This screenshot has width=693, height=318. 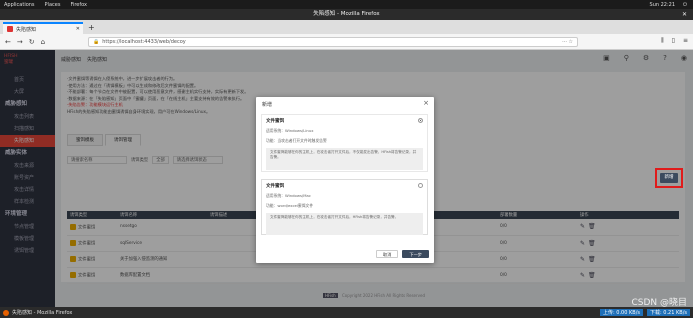 I want to click on back-icon: ←, so click(x=8, y=42).